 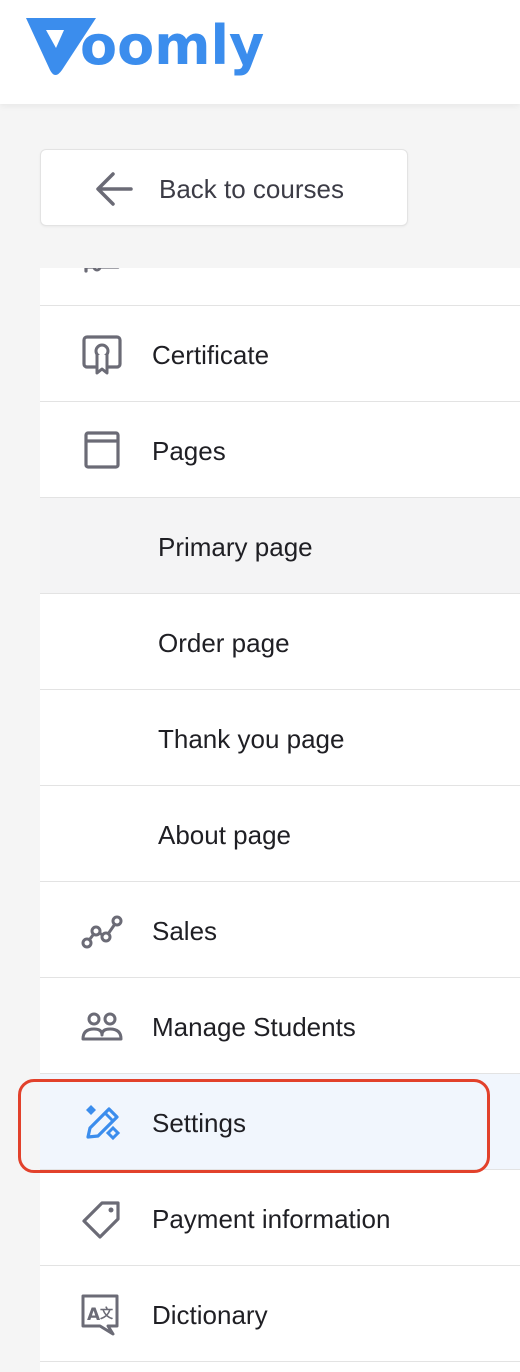 What do you see at coordinates (102, 1026) in the screenshot?
I see `students-icon` at bounding box center [102, 1026].